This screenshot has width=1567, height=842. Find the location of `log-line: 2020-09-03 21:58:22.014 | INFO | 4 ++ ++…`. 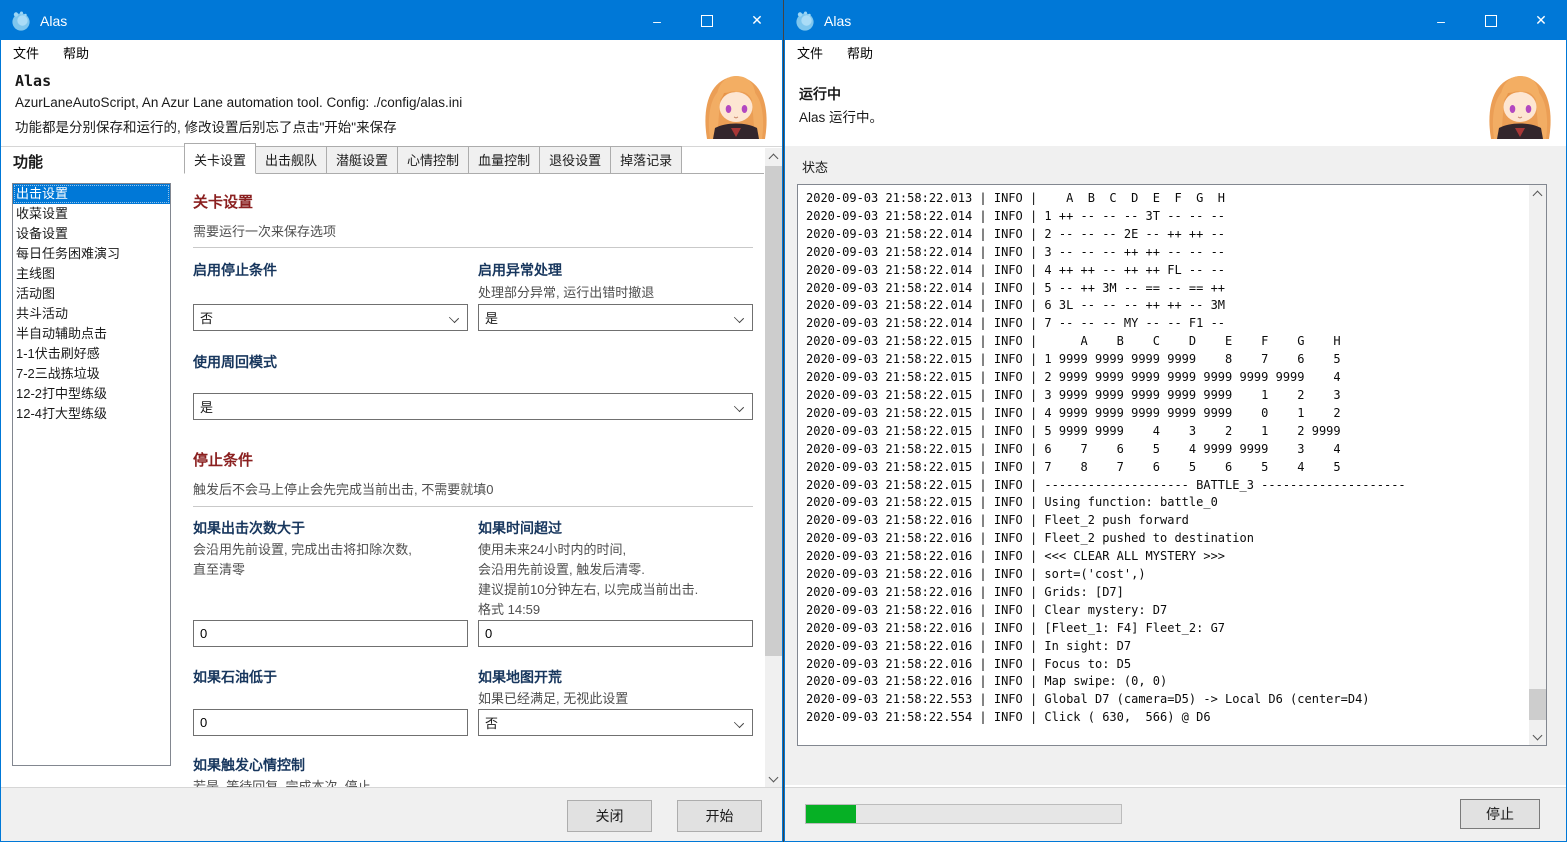

log-line: 2020-09-03 21:58:22.014 | INFO | 4 ++ ++… is located at coordinates (1016, 269).